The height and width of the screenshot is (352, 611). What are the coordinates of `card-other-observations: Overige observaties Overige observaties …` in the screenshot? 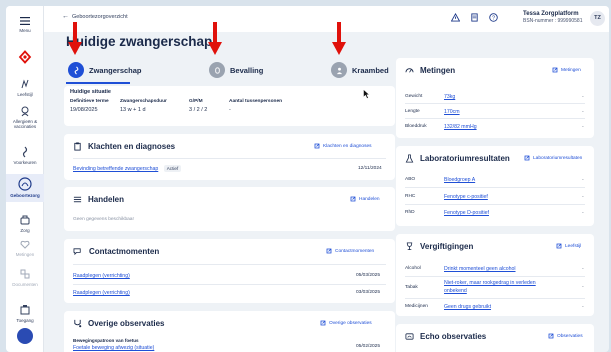 It's located at (229, 331).